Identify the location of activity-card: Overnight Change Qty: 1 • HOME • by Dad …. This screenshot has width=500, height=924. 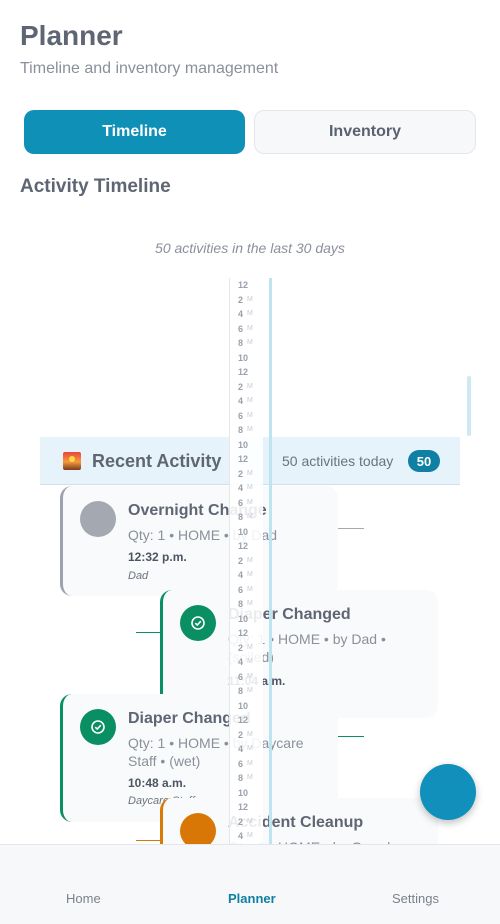
(199, 541).